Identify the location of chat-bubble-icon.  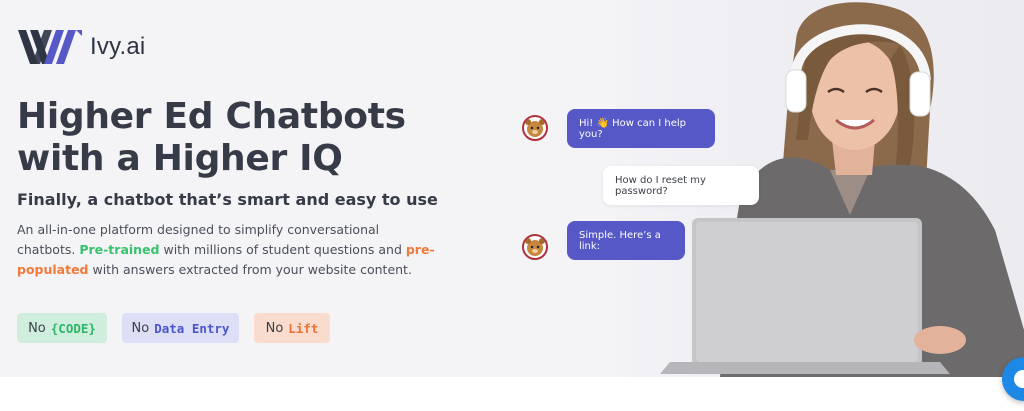
(1019, 379).